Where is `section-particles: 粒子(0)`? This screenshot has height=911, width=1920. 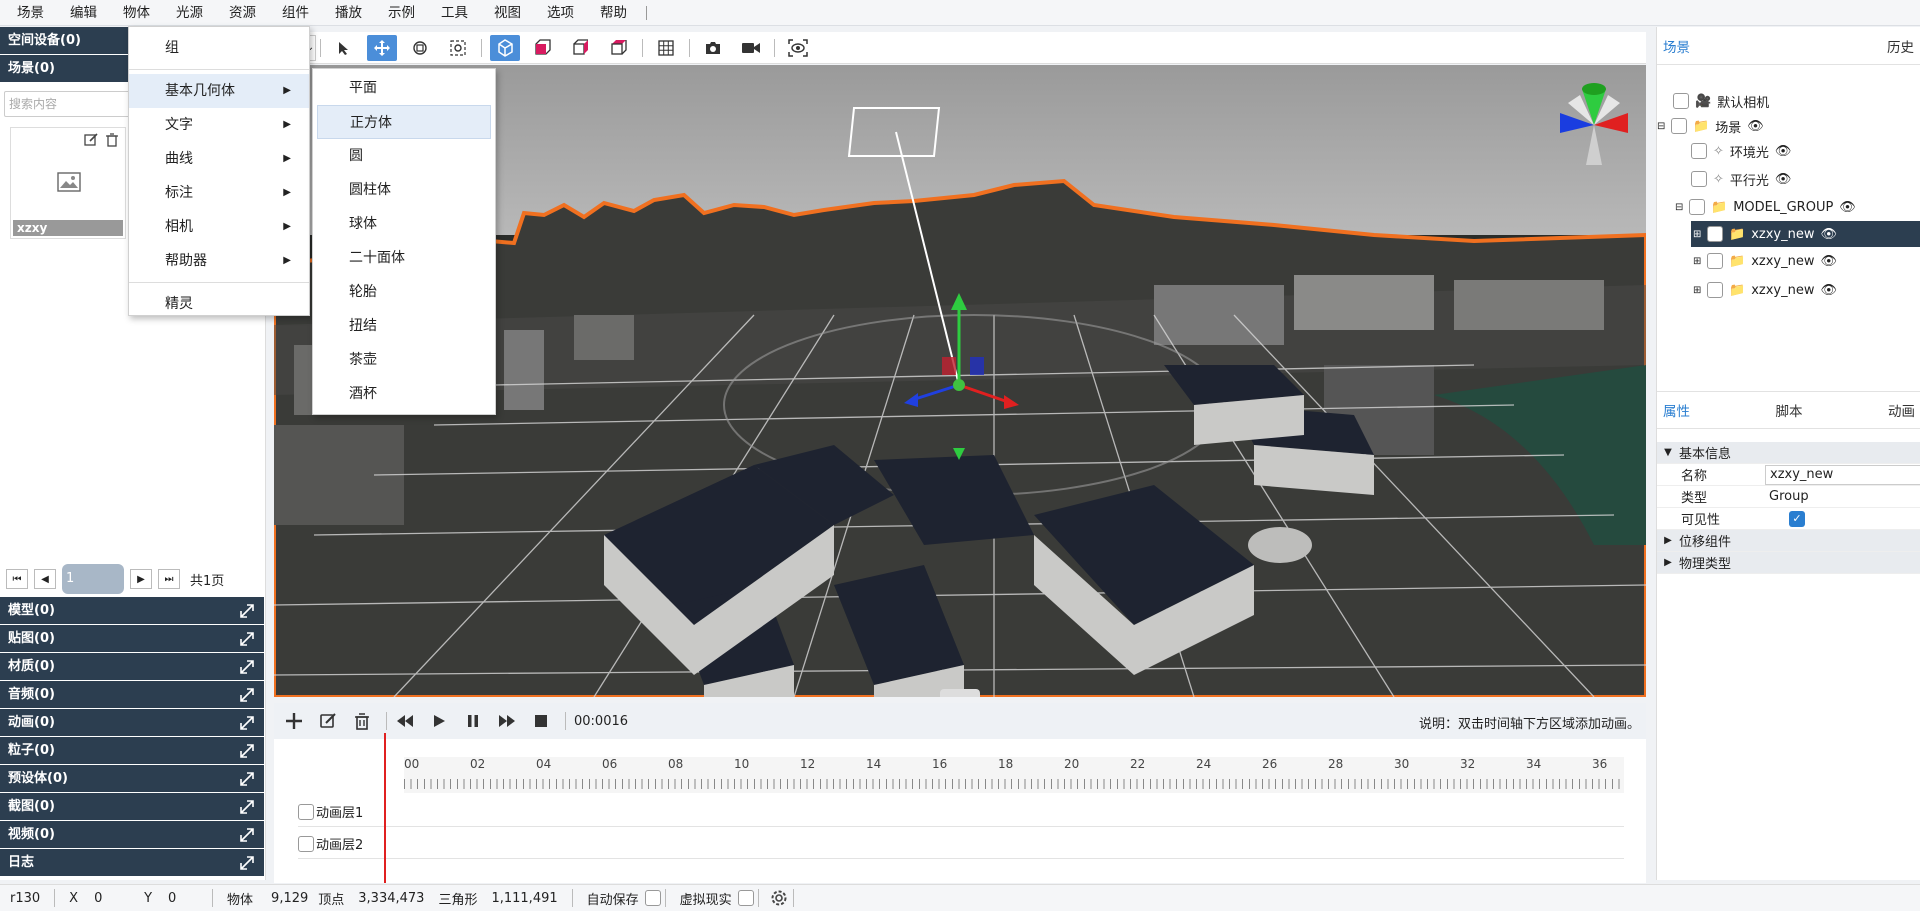
section-particles: 粒子(0) is located at coordinates (132, 751).